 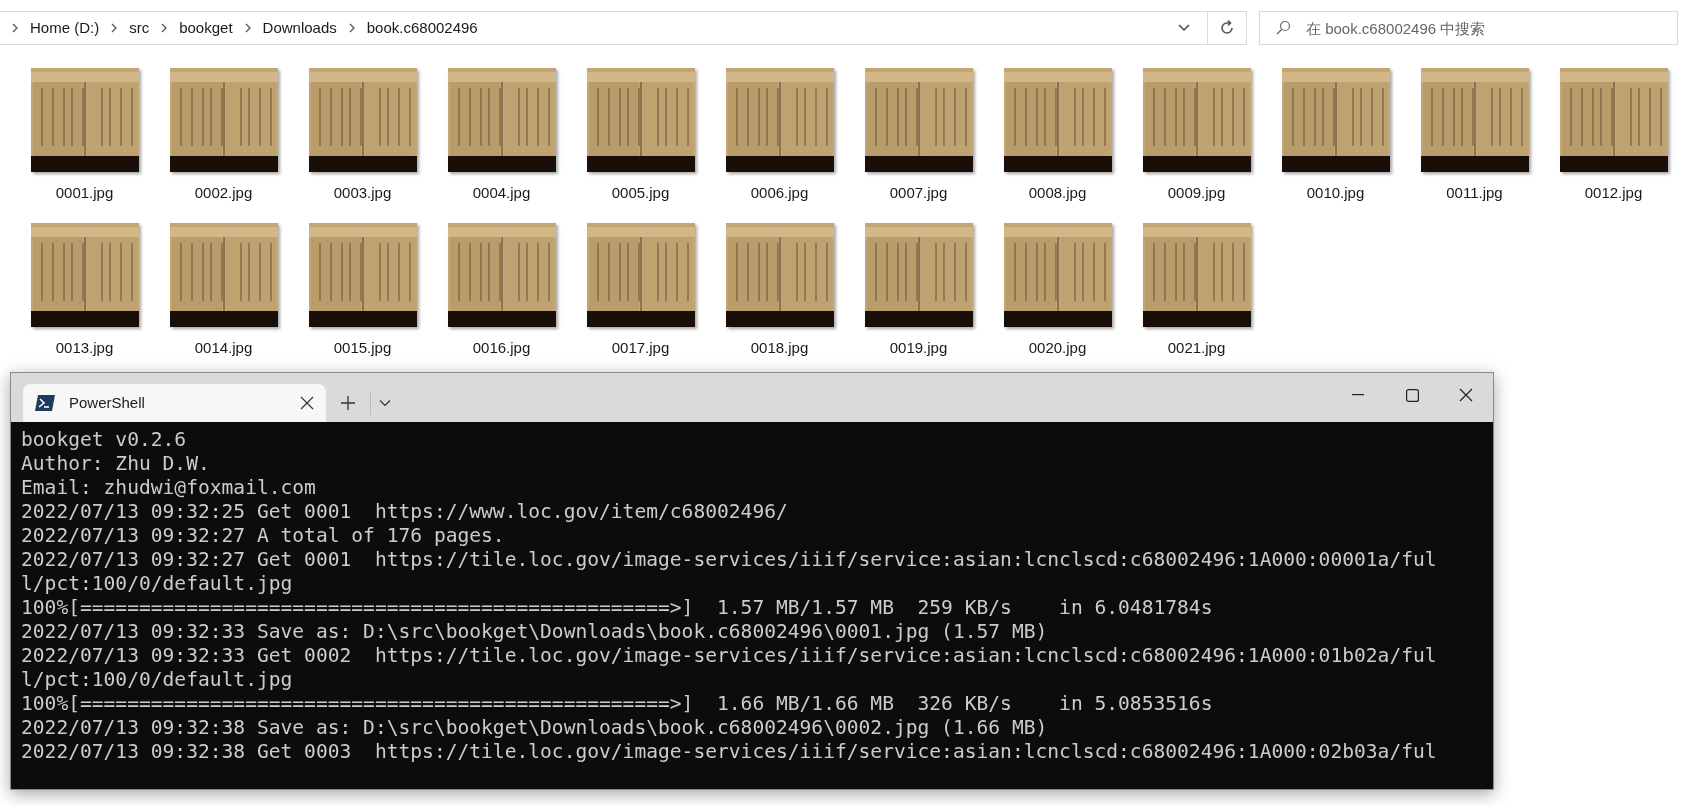 I want to click on file-name: 0004.jpg, so click(x=501, y=193).